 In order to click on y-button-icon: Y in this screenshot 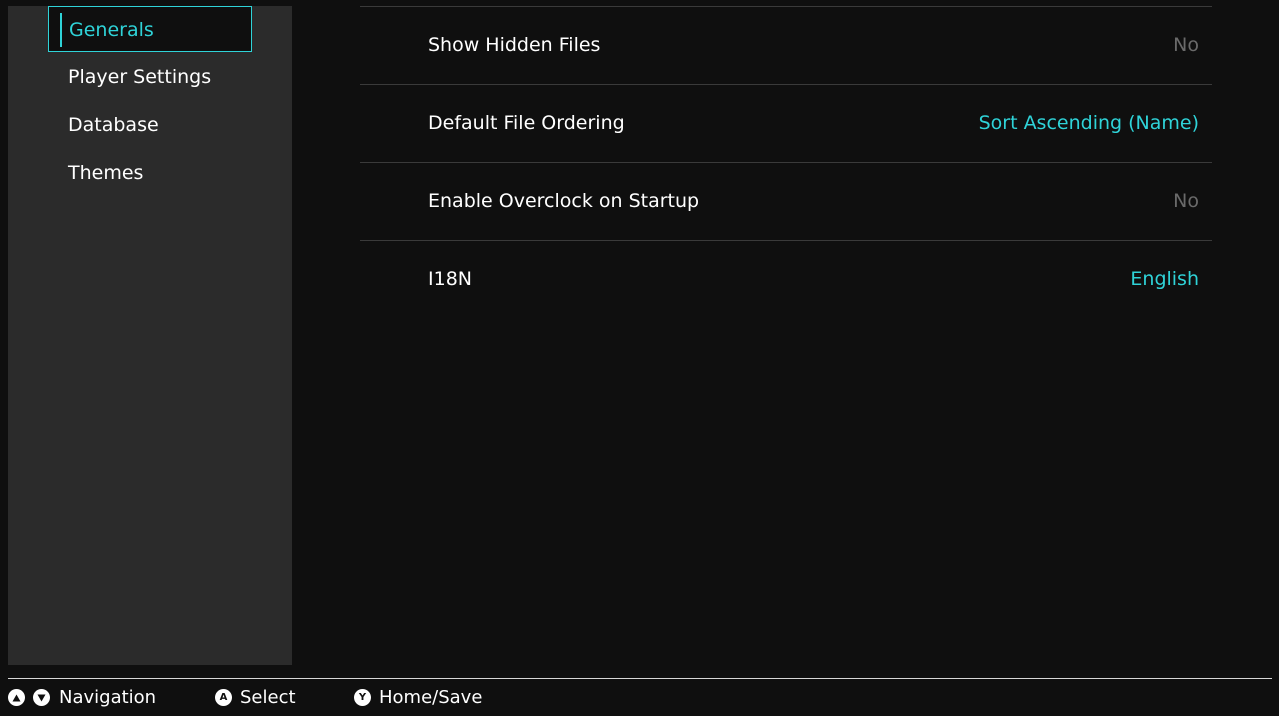, I will do `click(362, 697)`.